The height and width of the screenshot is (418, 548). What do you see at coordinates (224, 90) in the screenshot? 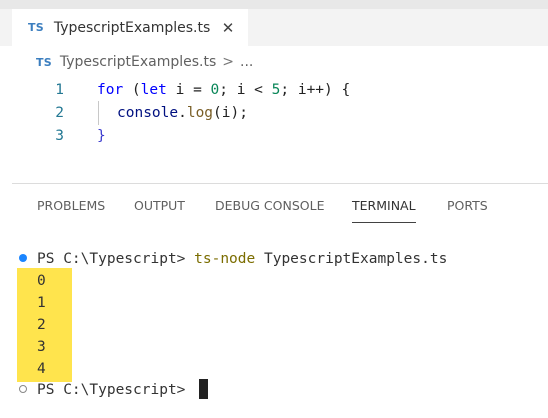
I see `code-text: for (let i = 0; i < 5; i++) {` at bounding box center [224, 90].